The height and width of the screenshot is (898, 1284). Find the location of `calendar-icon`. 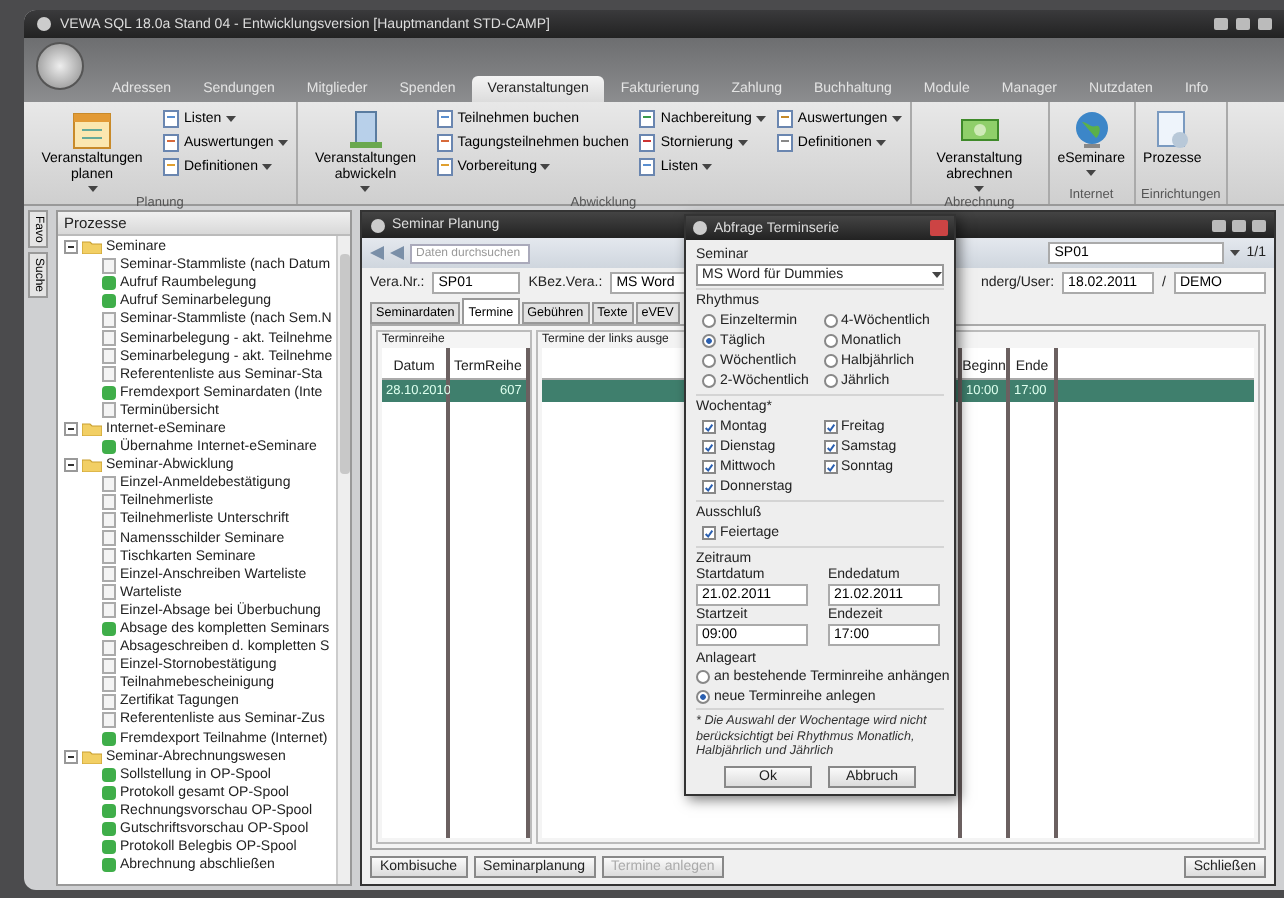

calendar-icon is located at coordinates (92, 130).